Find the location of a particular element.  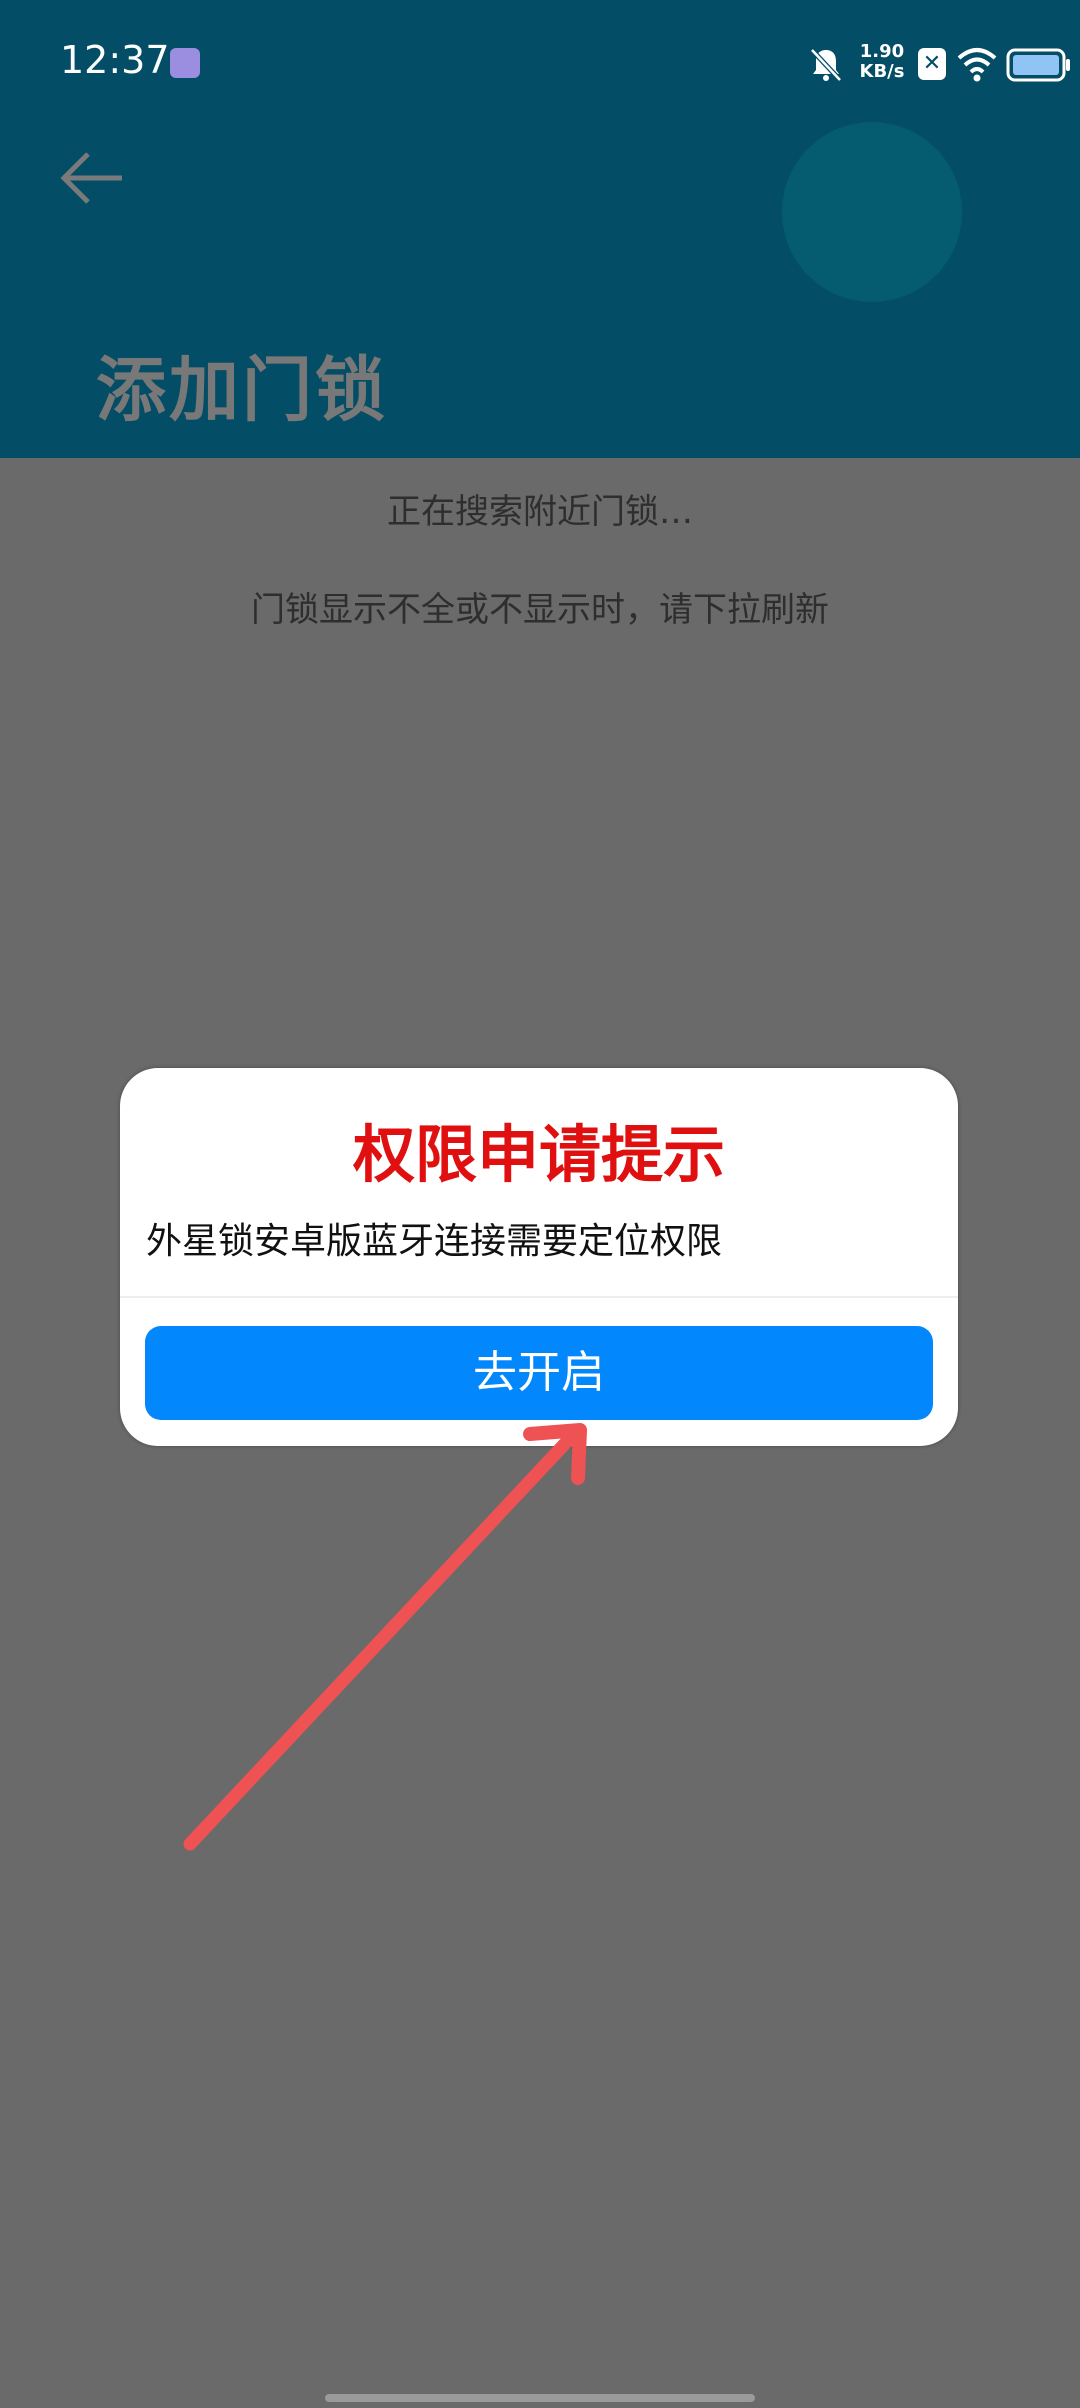

status-time: 12:37 is located at coordinates (115, 60).